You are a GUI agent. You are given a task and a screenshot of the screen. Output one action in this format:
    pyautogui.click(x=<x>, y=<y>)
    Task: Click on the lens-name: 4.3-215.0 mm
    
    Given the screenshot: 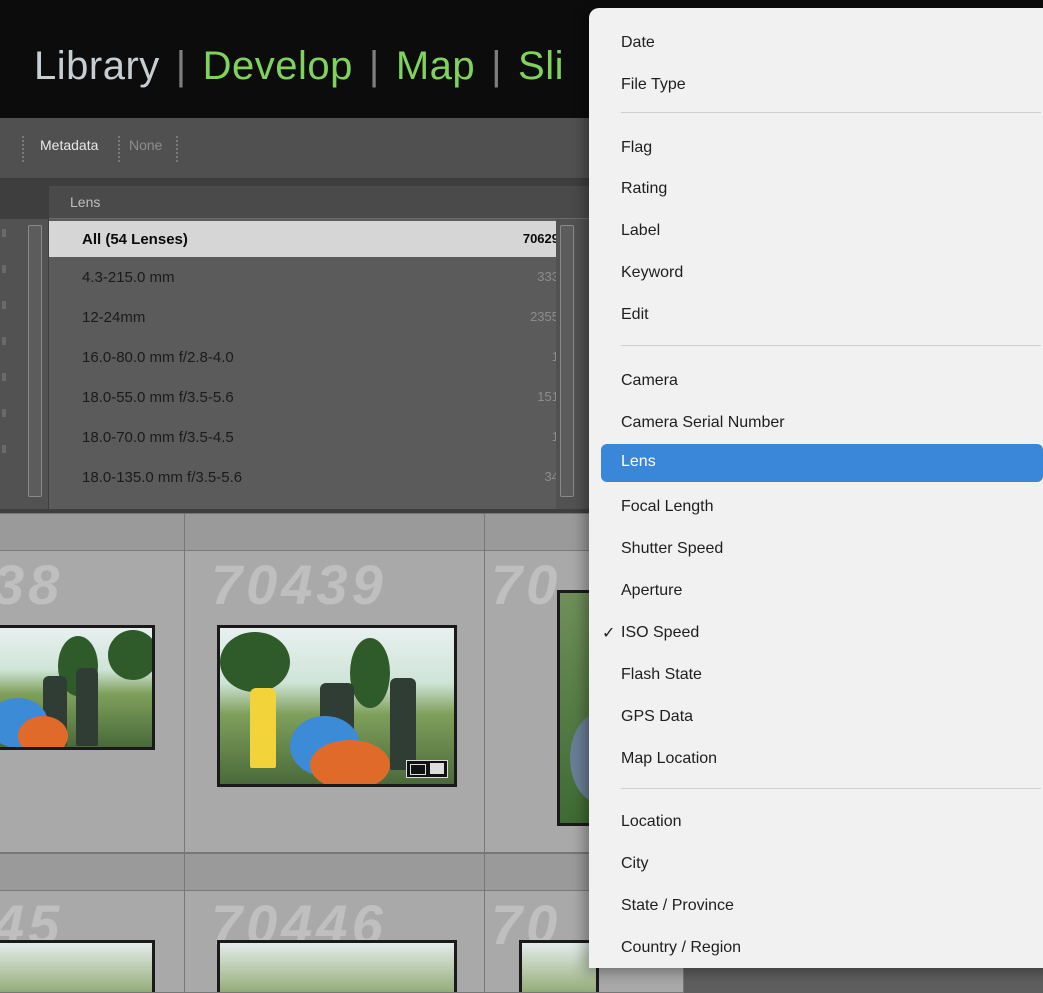 What is the action you would take?
    pyautogui.click(x=128, y=277)
    